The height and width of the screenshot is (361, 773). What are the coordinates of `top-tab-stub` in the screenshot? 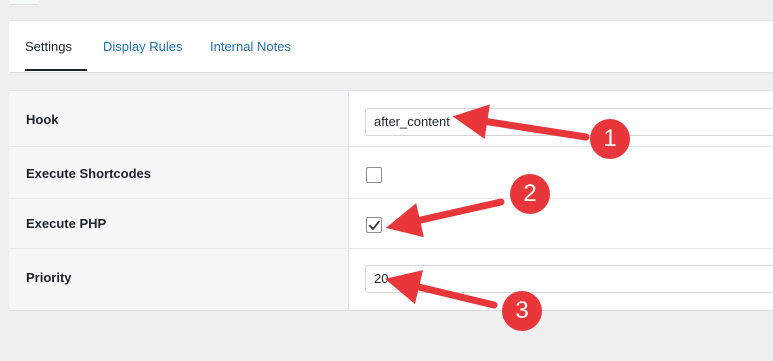 It's located at (24, 2).